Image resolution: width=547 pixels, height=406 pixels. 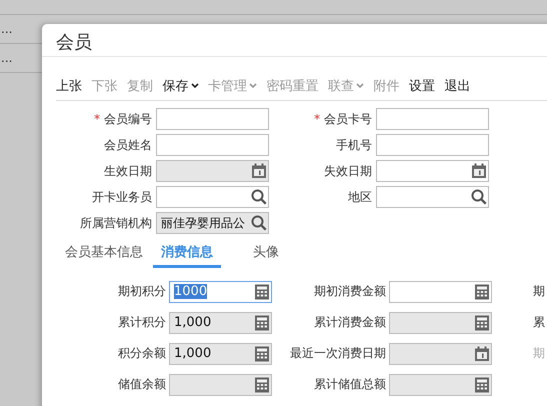 What do you see at coordinates (347, 171) in the screenshot?
I see `field-label: 失效日期` at bounding box center [347, 171].